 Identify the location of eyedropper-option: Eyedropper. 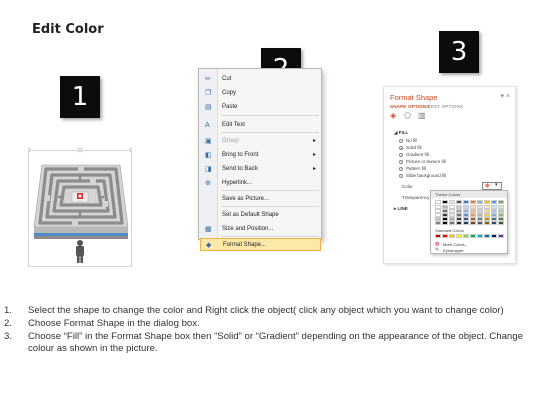
(453, 250).